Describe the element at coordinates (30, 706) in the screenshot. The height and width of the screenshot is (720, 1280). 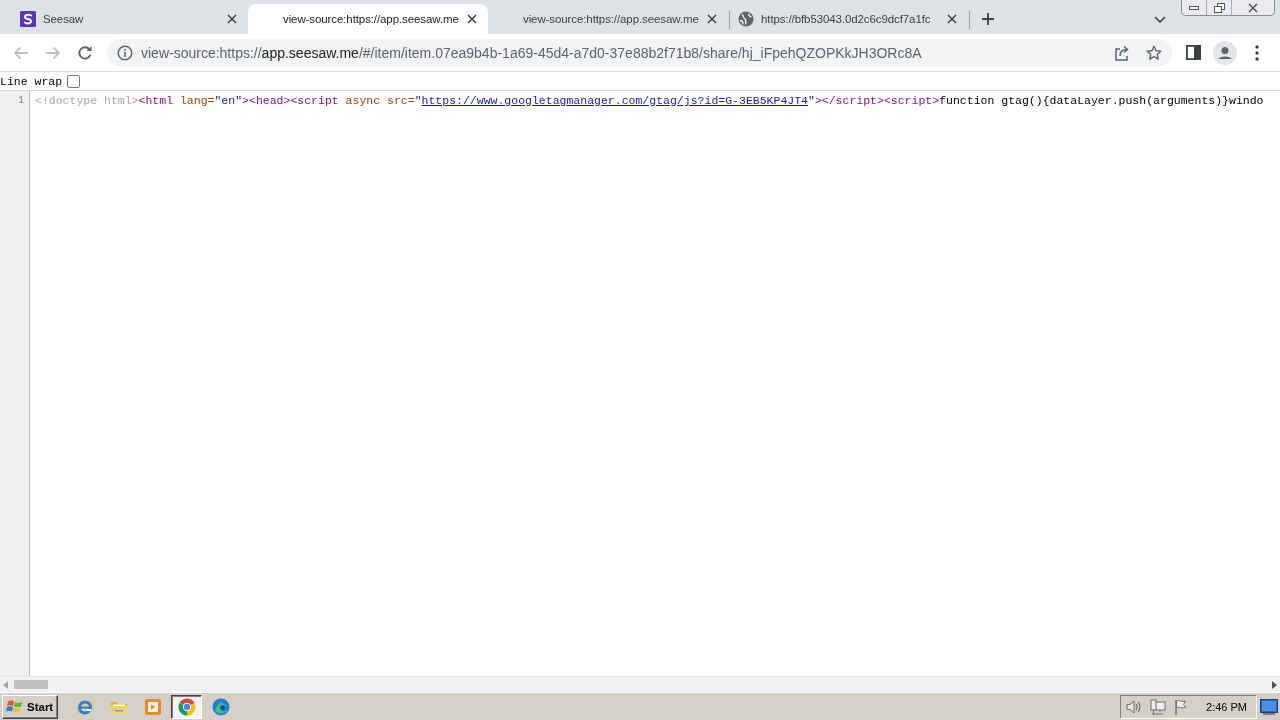
I see `start-button: Start` at that location.